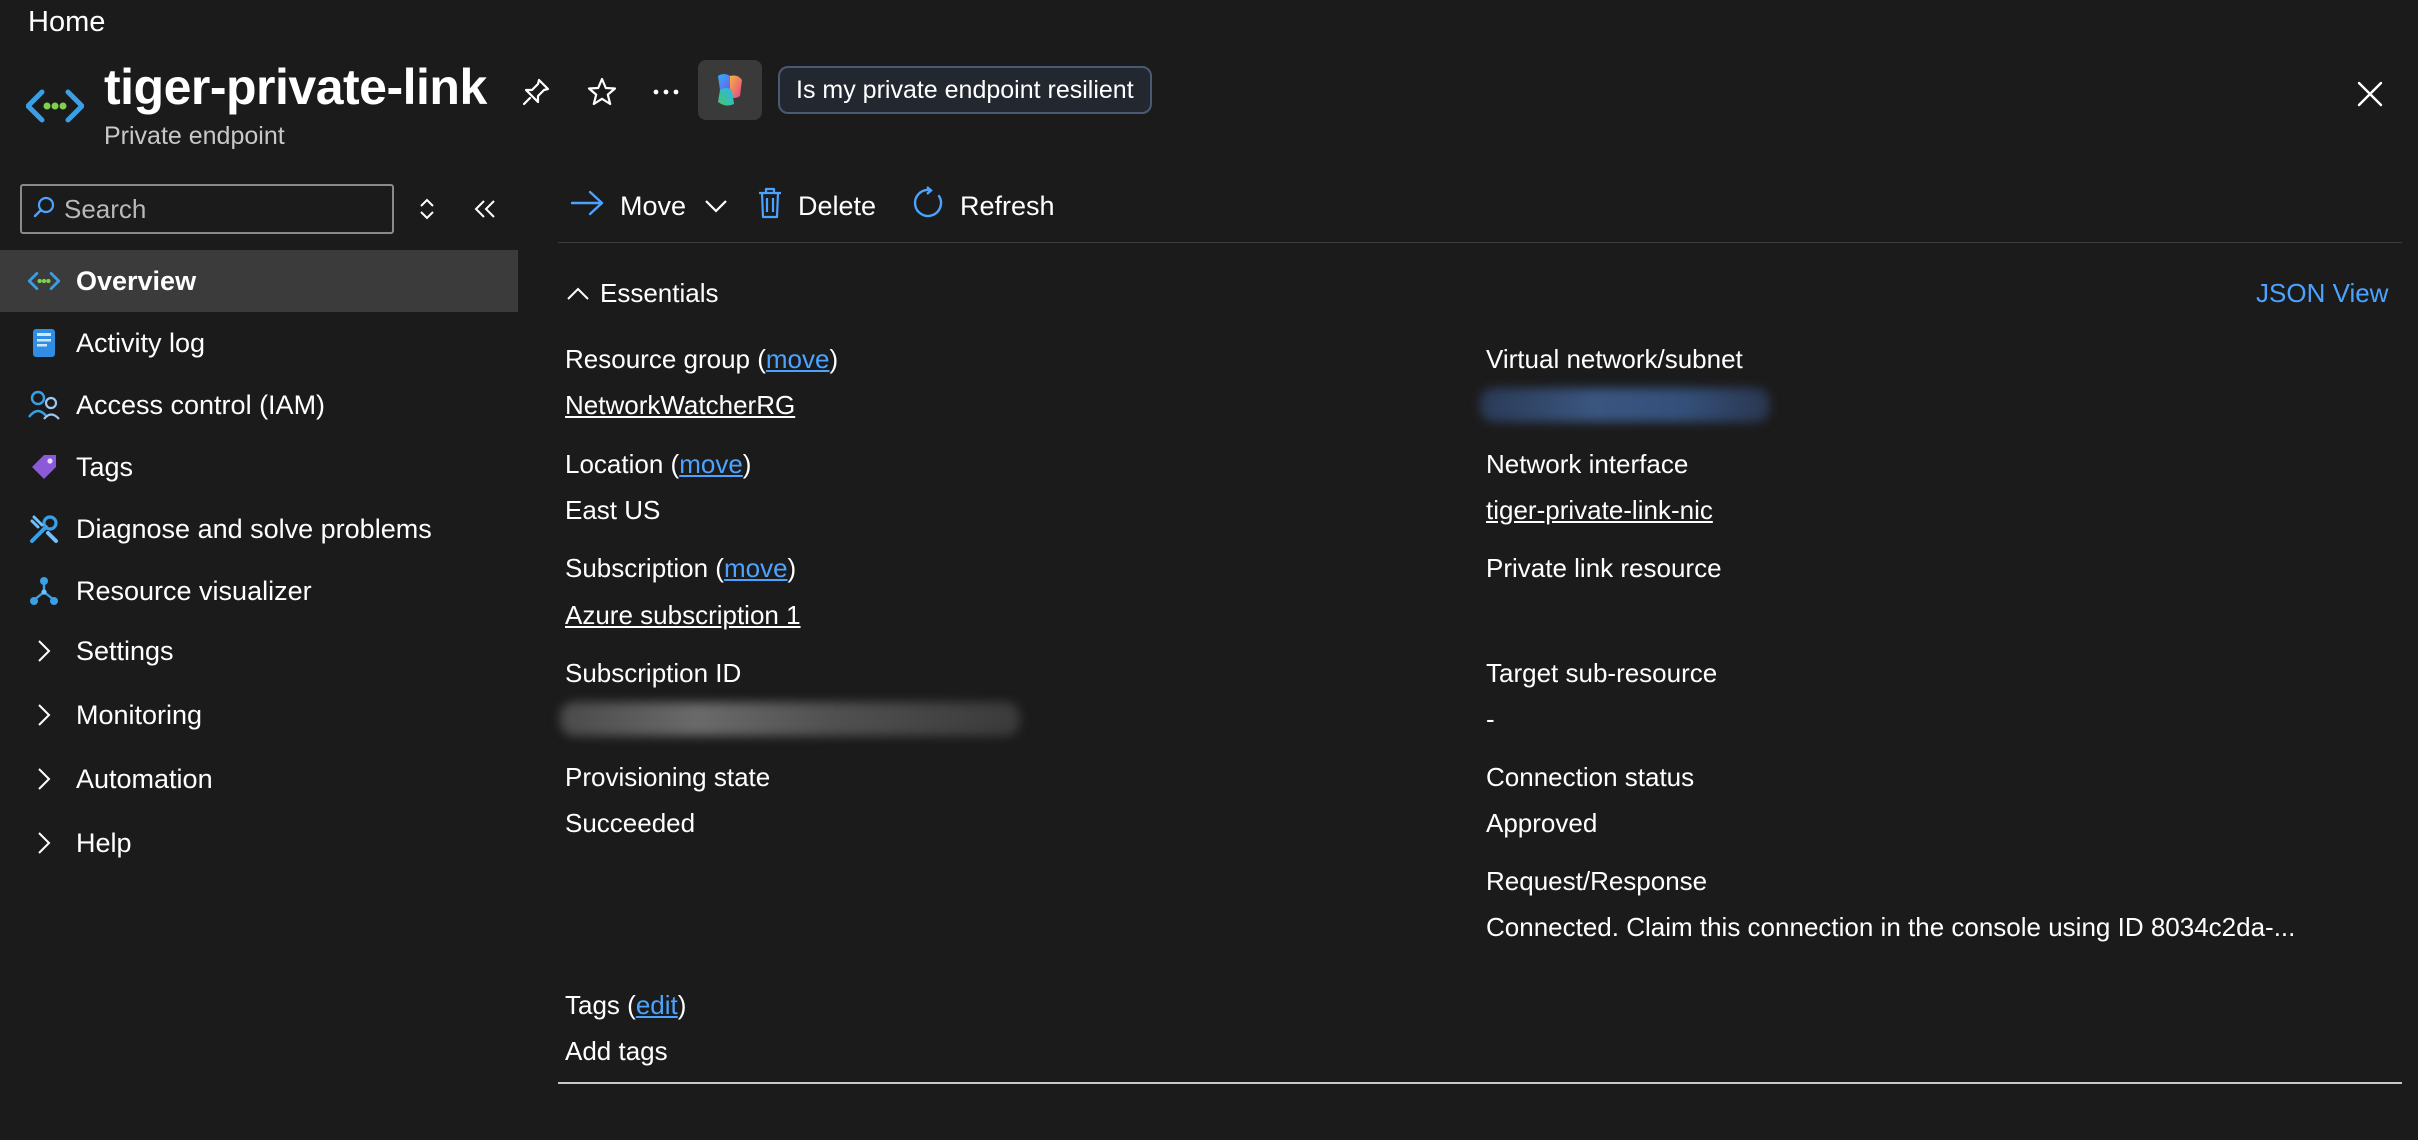 The height and width of the screenshot is (1140, 2418). I want to click on resource-group-label: Resource group (move), so click(702, 359).